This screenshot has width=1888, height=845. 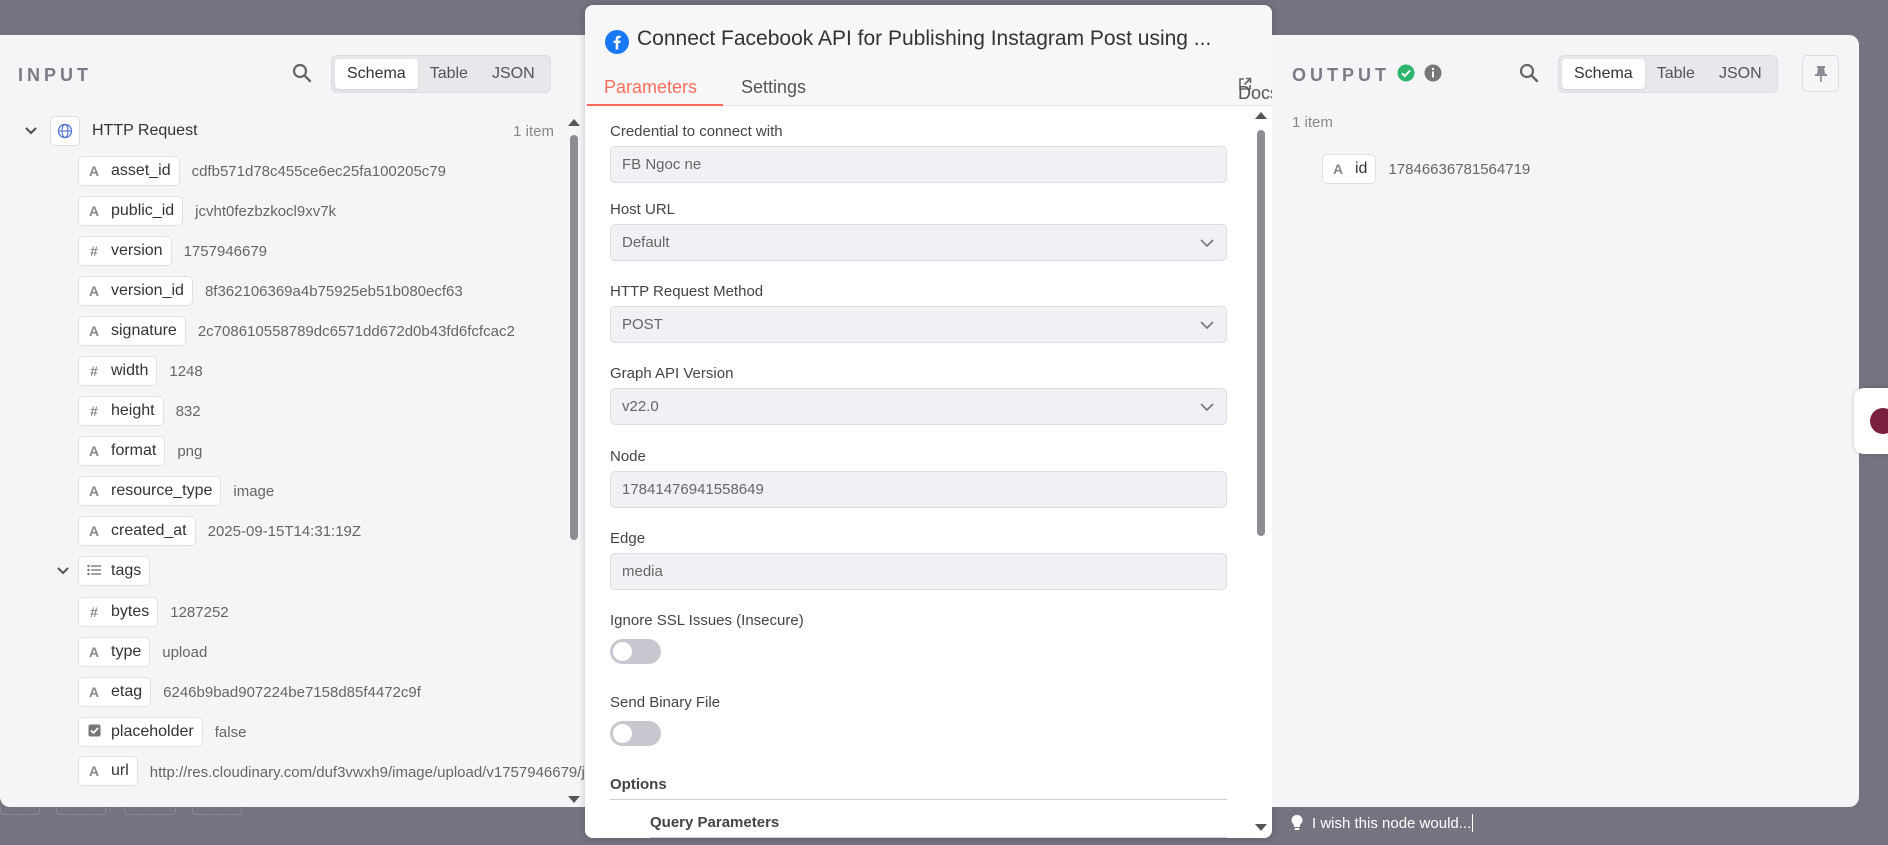 What do you see at coordinates (284, 531) in the screenshot?
I see `field-value: 2025-09-15T14:31:19Z` at bounding box center [284, 531].